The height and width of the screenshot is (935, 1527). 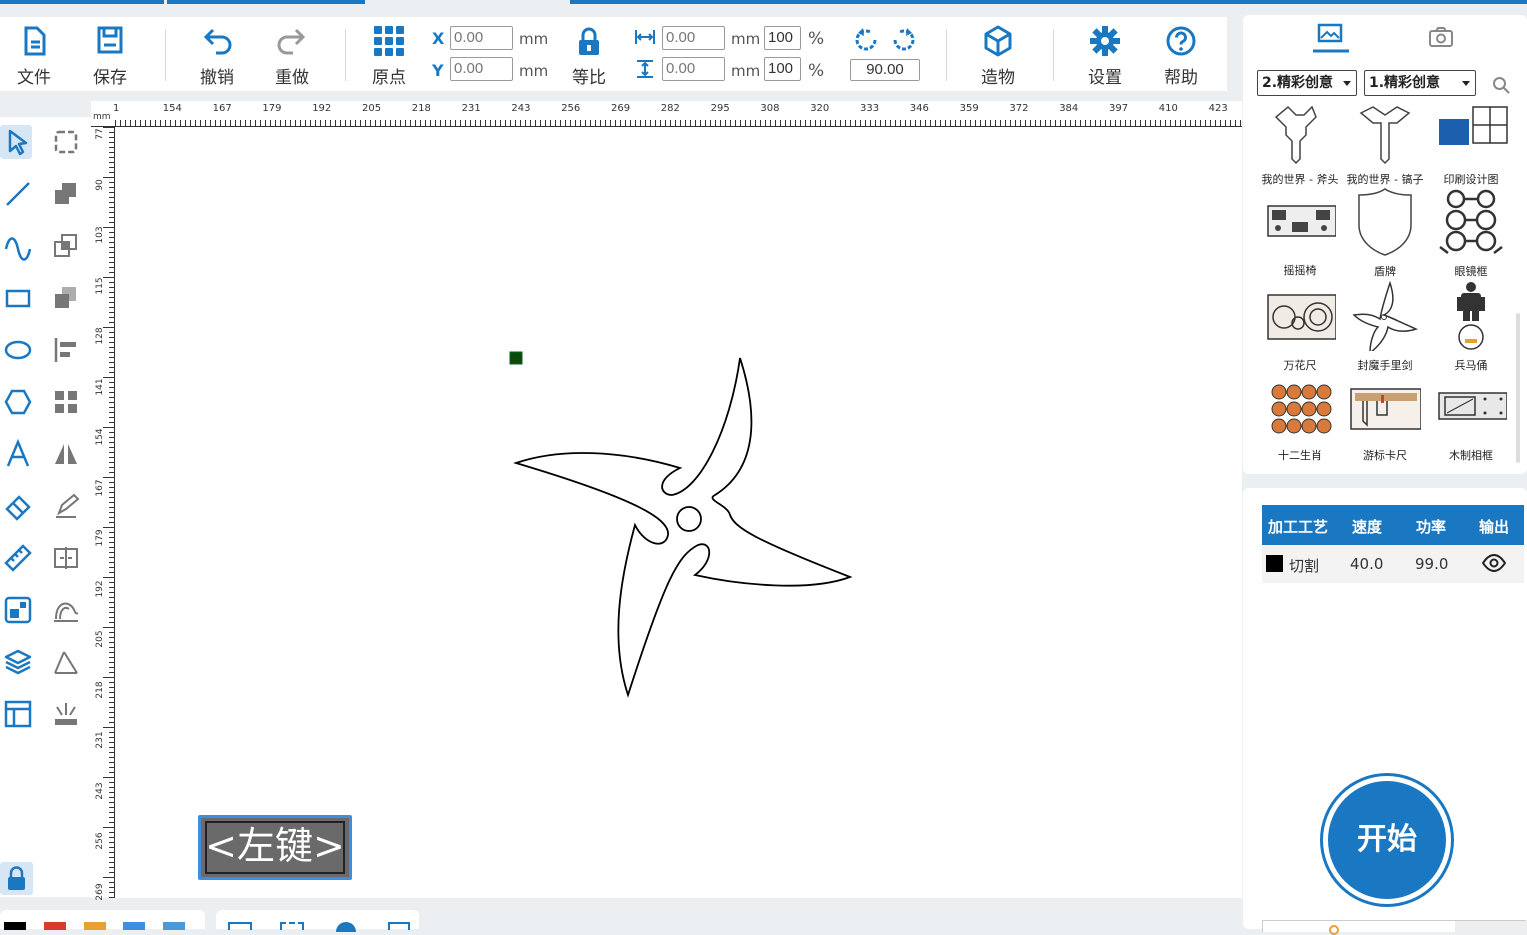 I want to click on y-unit: mm, so click(x=534, y=71).